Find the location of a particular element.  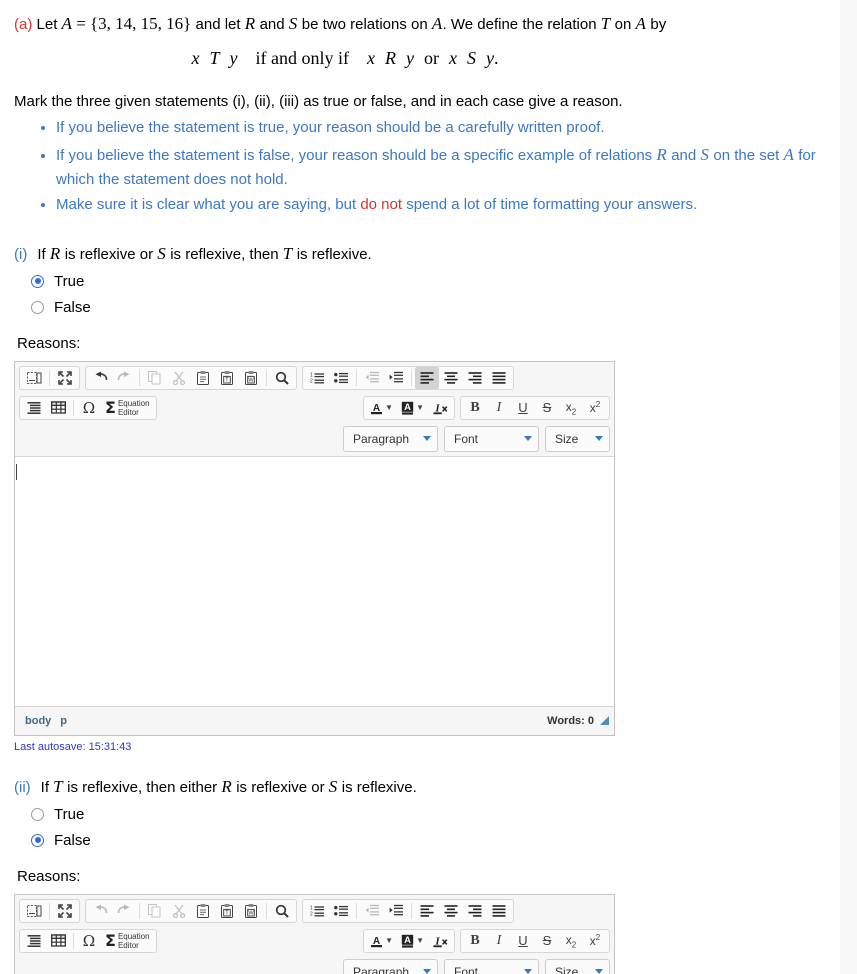

toolbar-separator is located at coordinates (139, 910).